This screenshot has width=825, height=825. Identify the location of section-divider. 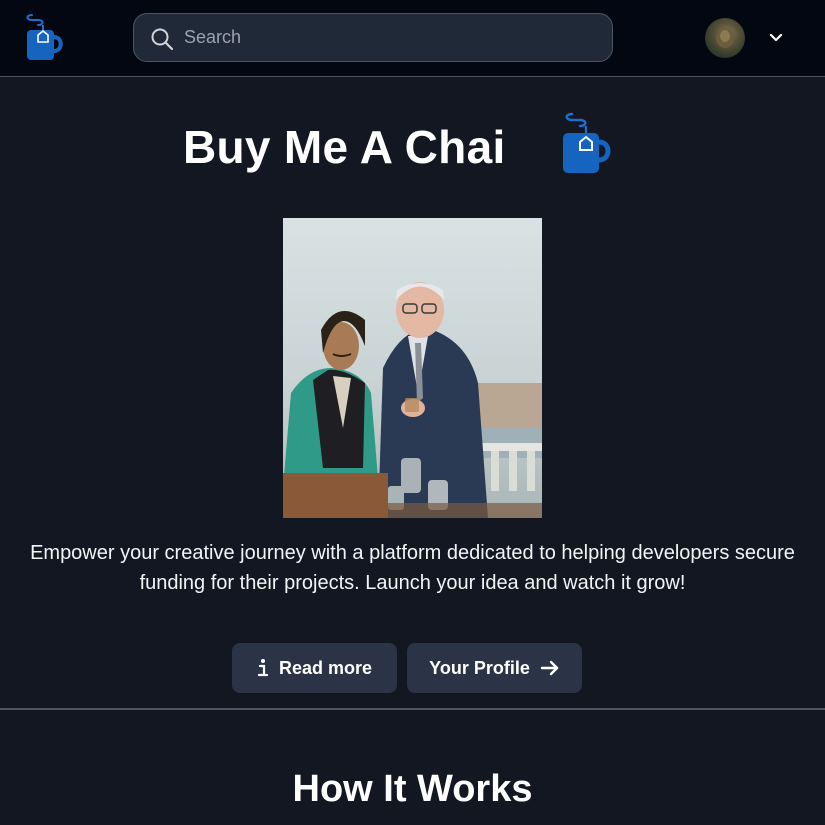
(412, 709).